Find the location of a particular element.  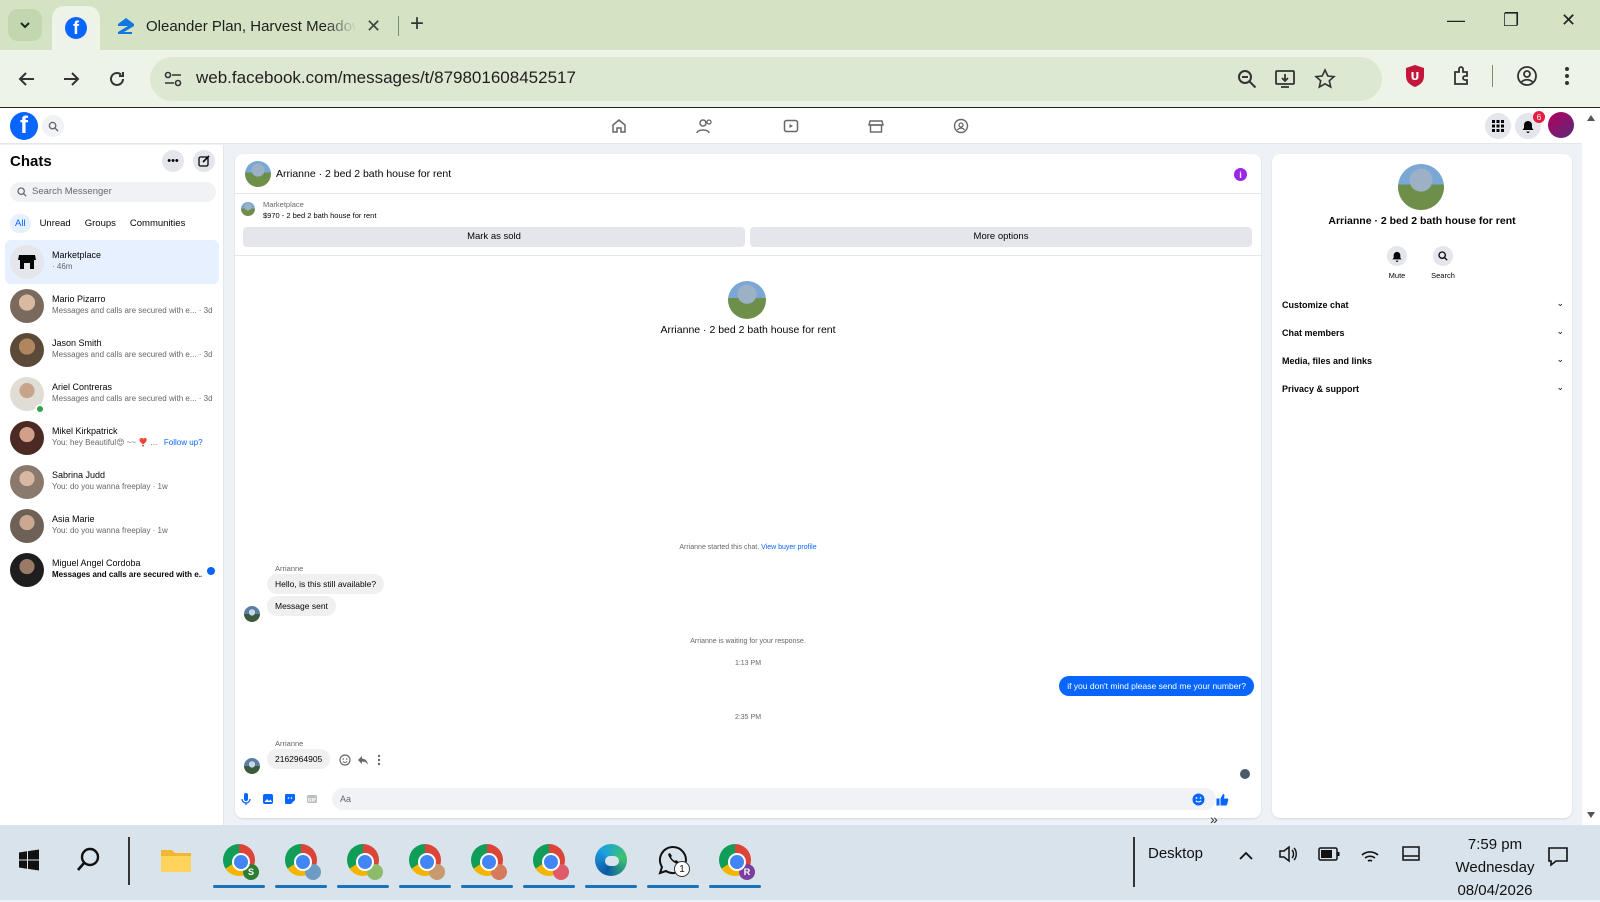

ublock-shield-icon: U is located at coordinates (1415, 76).